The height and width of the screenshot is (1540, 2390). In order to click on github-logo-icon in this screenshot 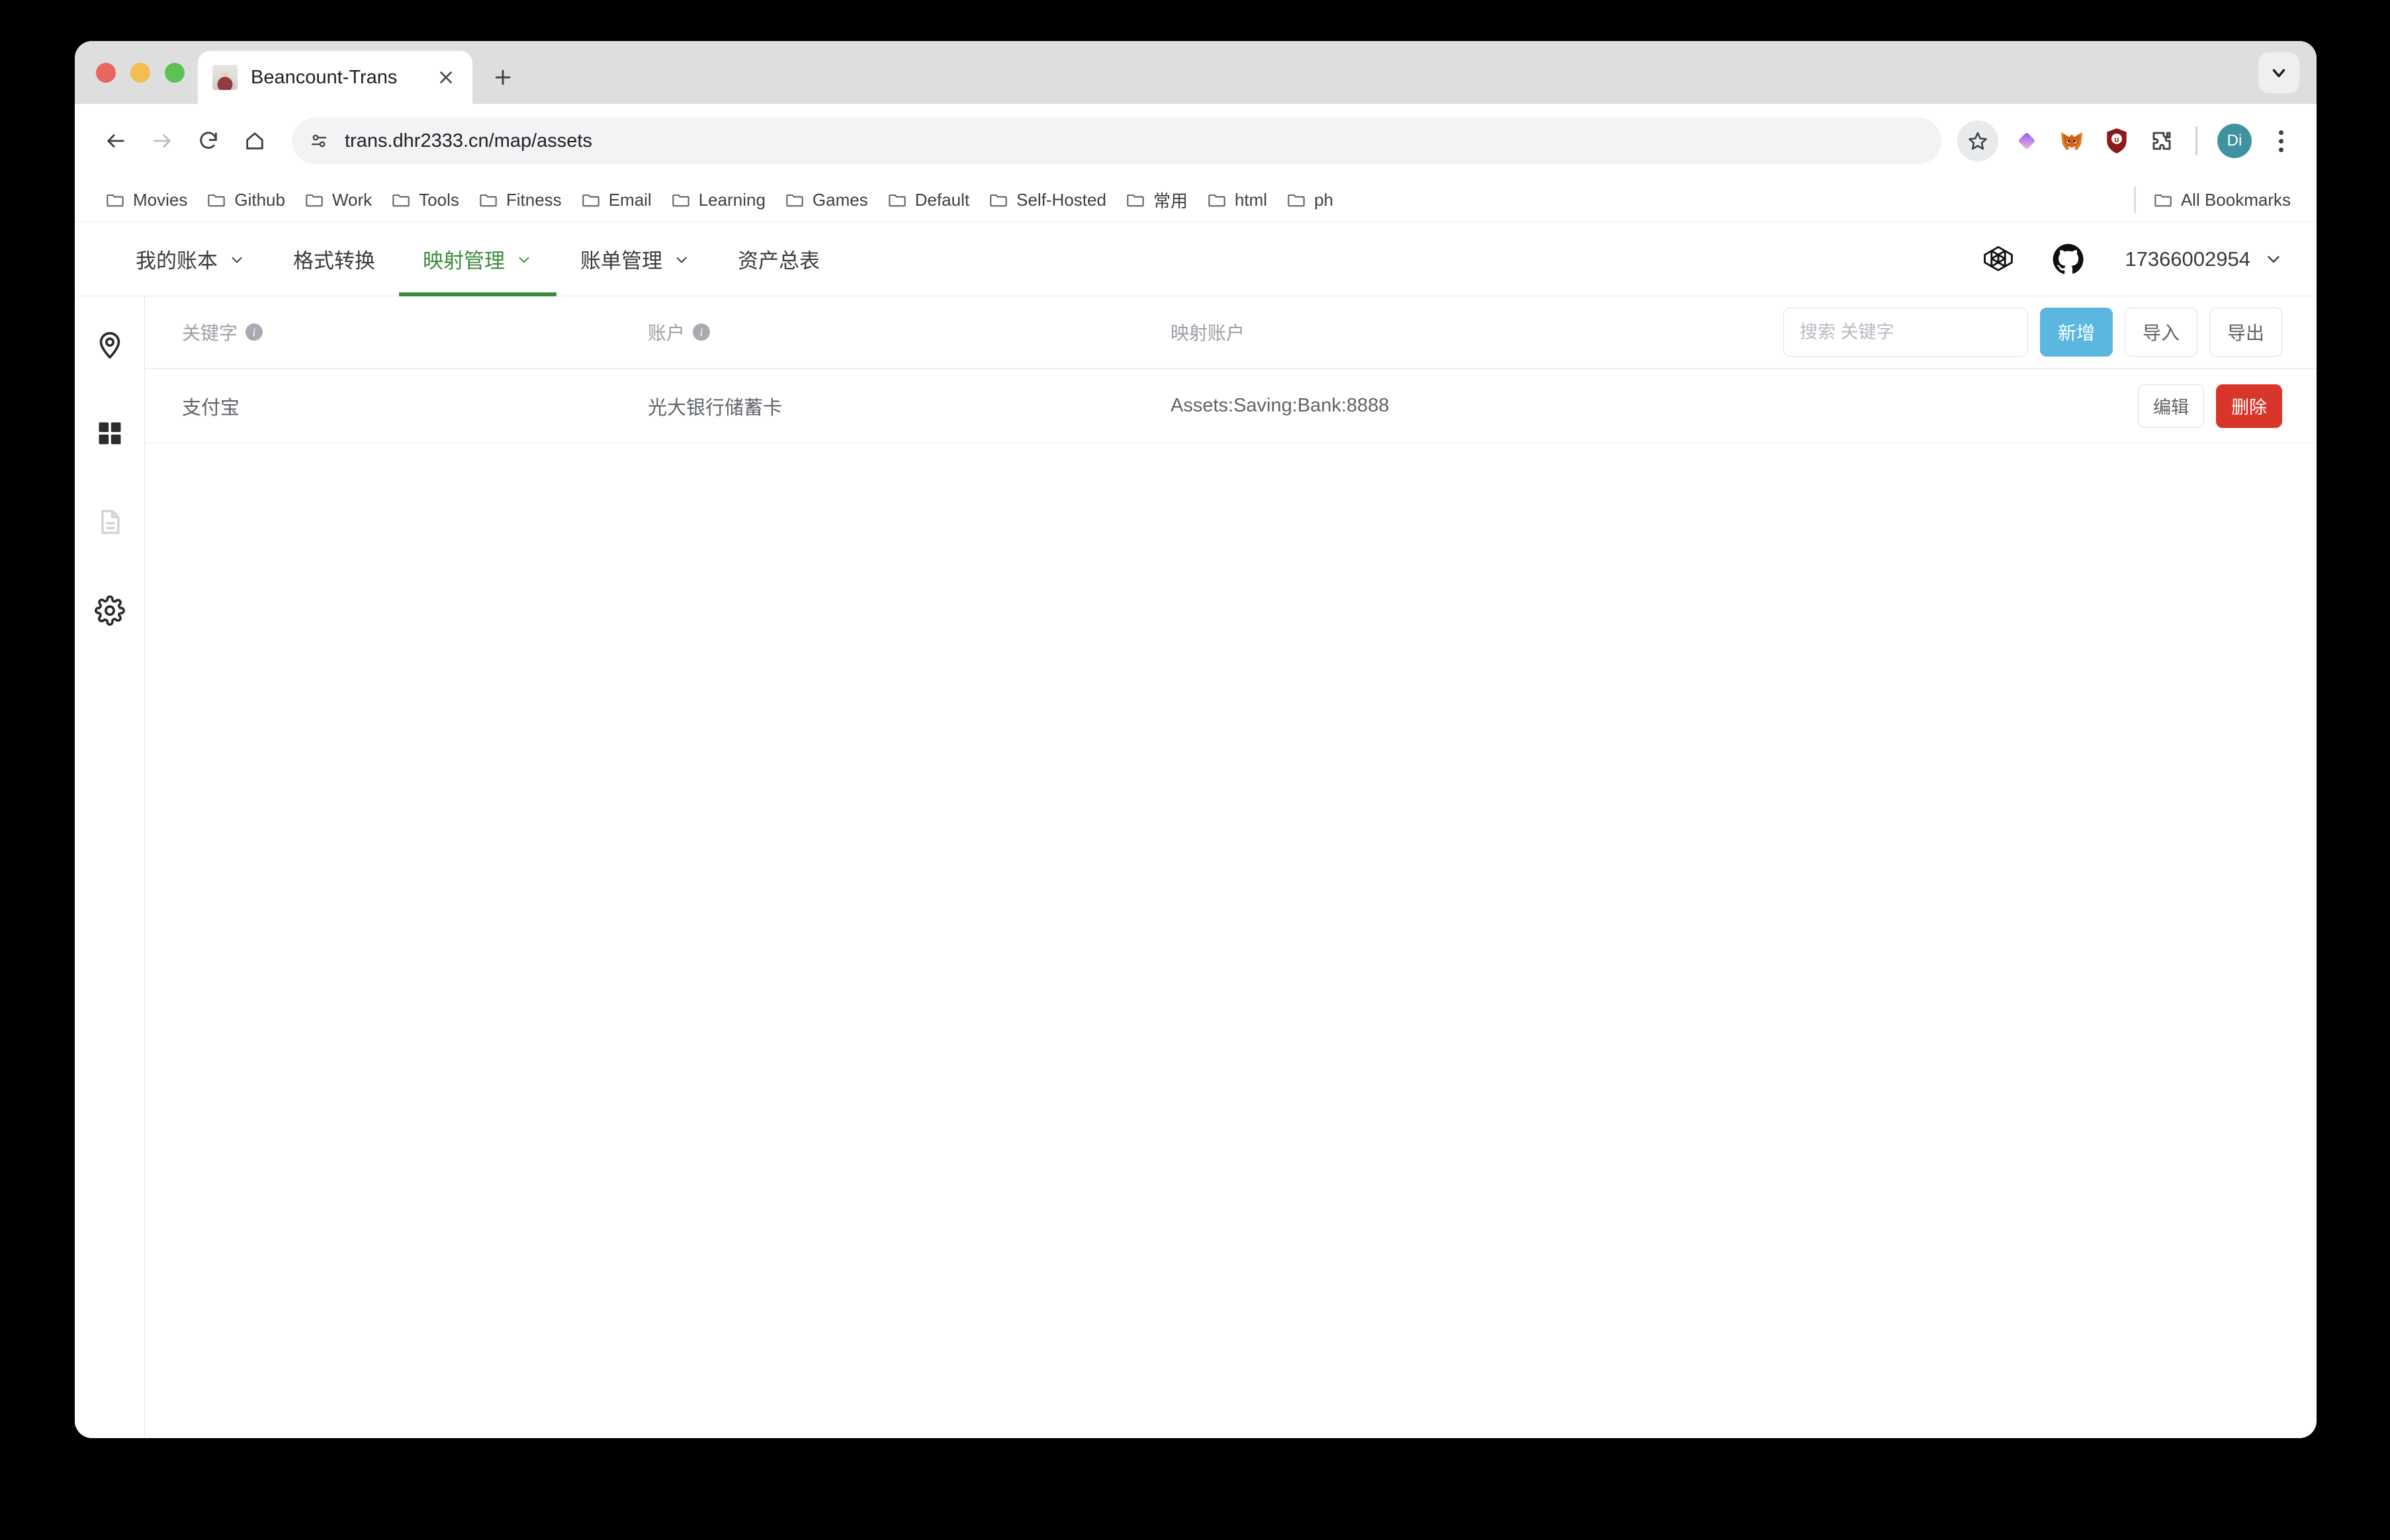, I will do `click(2068, 259)`.